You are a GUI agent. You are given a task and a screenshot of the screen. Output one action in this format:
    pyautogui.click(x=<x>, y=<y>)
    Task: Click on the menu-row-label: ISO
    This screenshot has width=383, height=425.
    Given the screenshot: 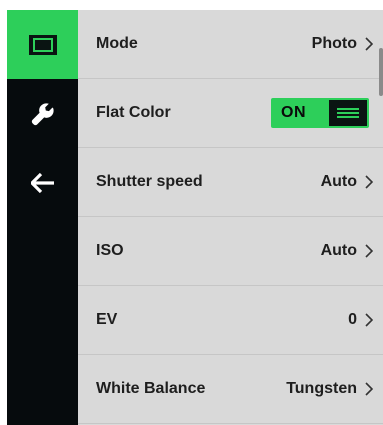 What is the action you would take?
    pyautogui.click(x=110, y=250)
    